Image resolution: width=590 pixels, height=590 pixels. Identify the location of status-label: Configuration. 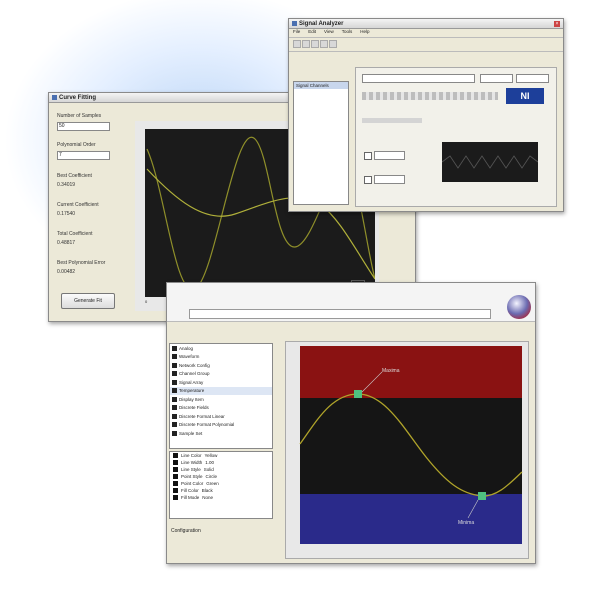
(186, 531).